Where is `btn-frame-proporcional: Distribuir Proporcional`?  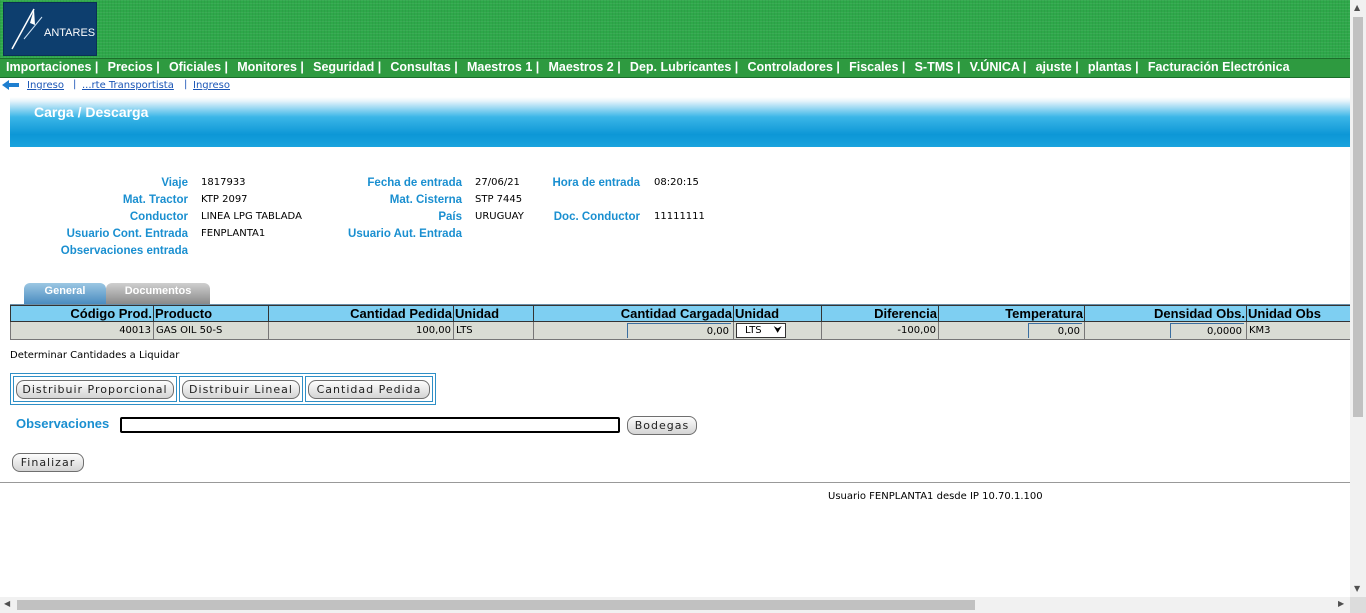 btn-frame-proporcional: Distribuir Proporcional is located at coordinates (95, 389).